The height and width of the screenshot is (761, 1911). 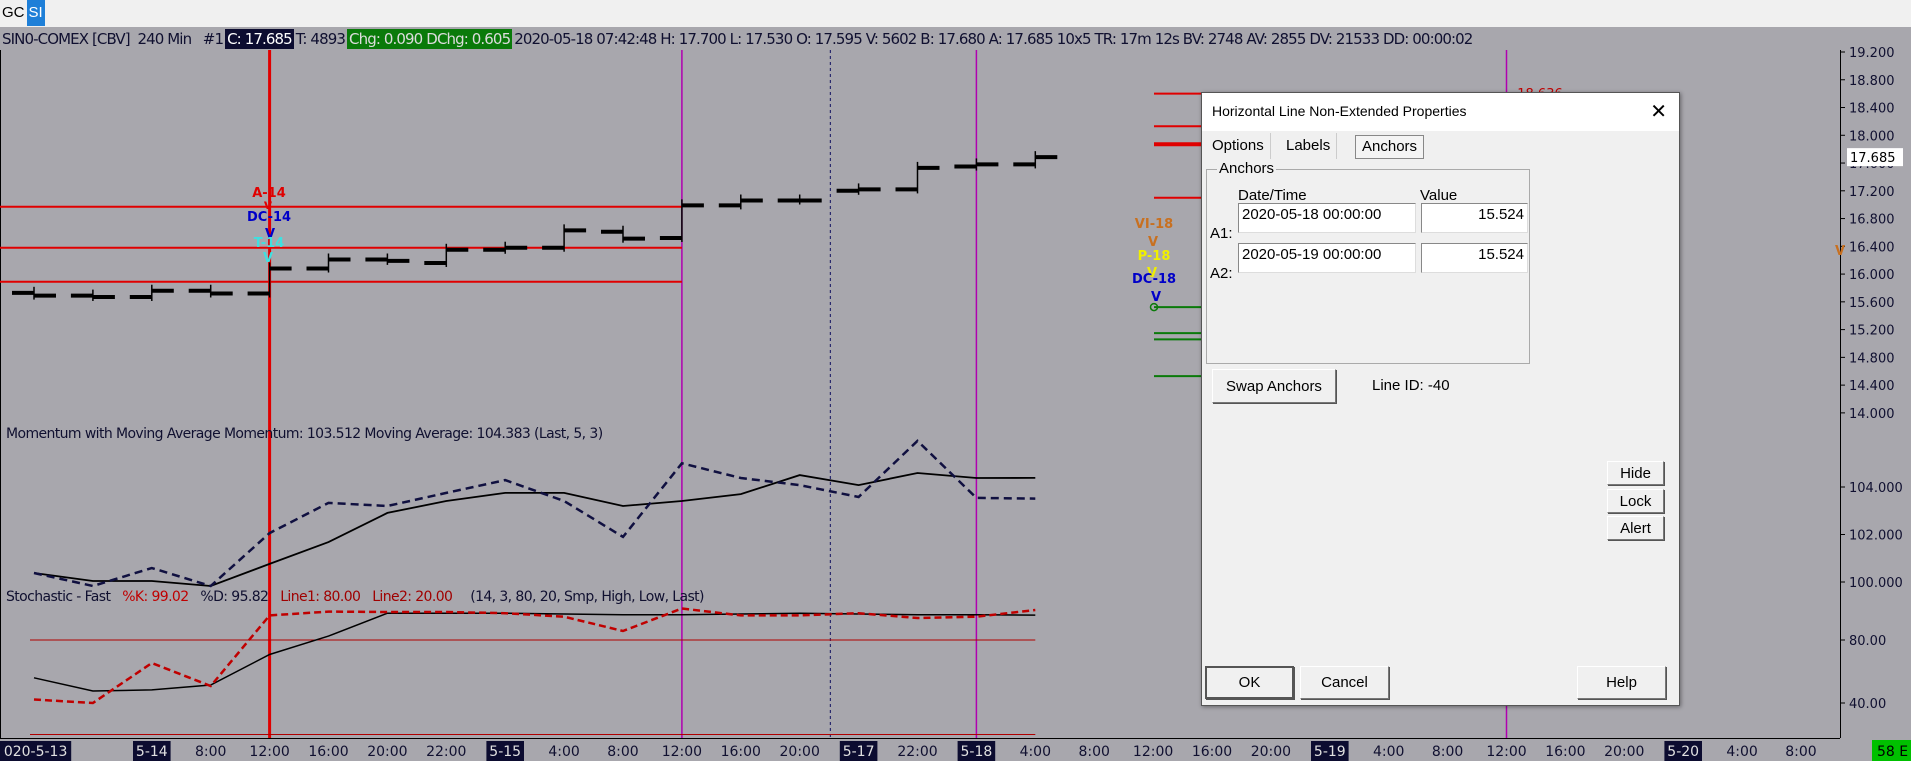 I want to click on annotation-vi18: VI-18, so click(x=1154, y=224).